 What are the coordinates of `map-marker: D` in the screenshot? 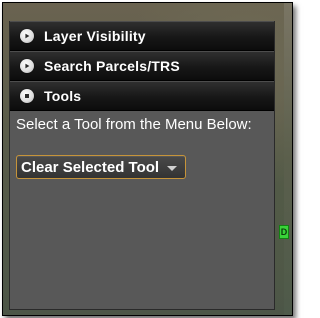 It's located at (284, 232).